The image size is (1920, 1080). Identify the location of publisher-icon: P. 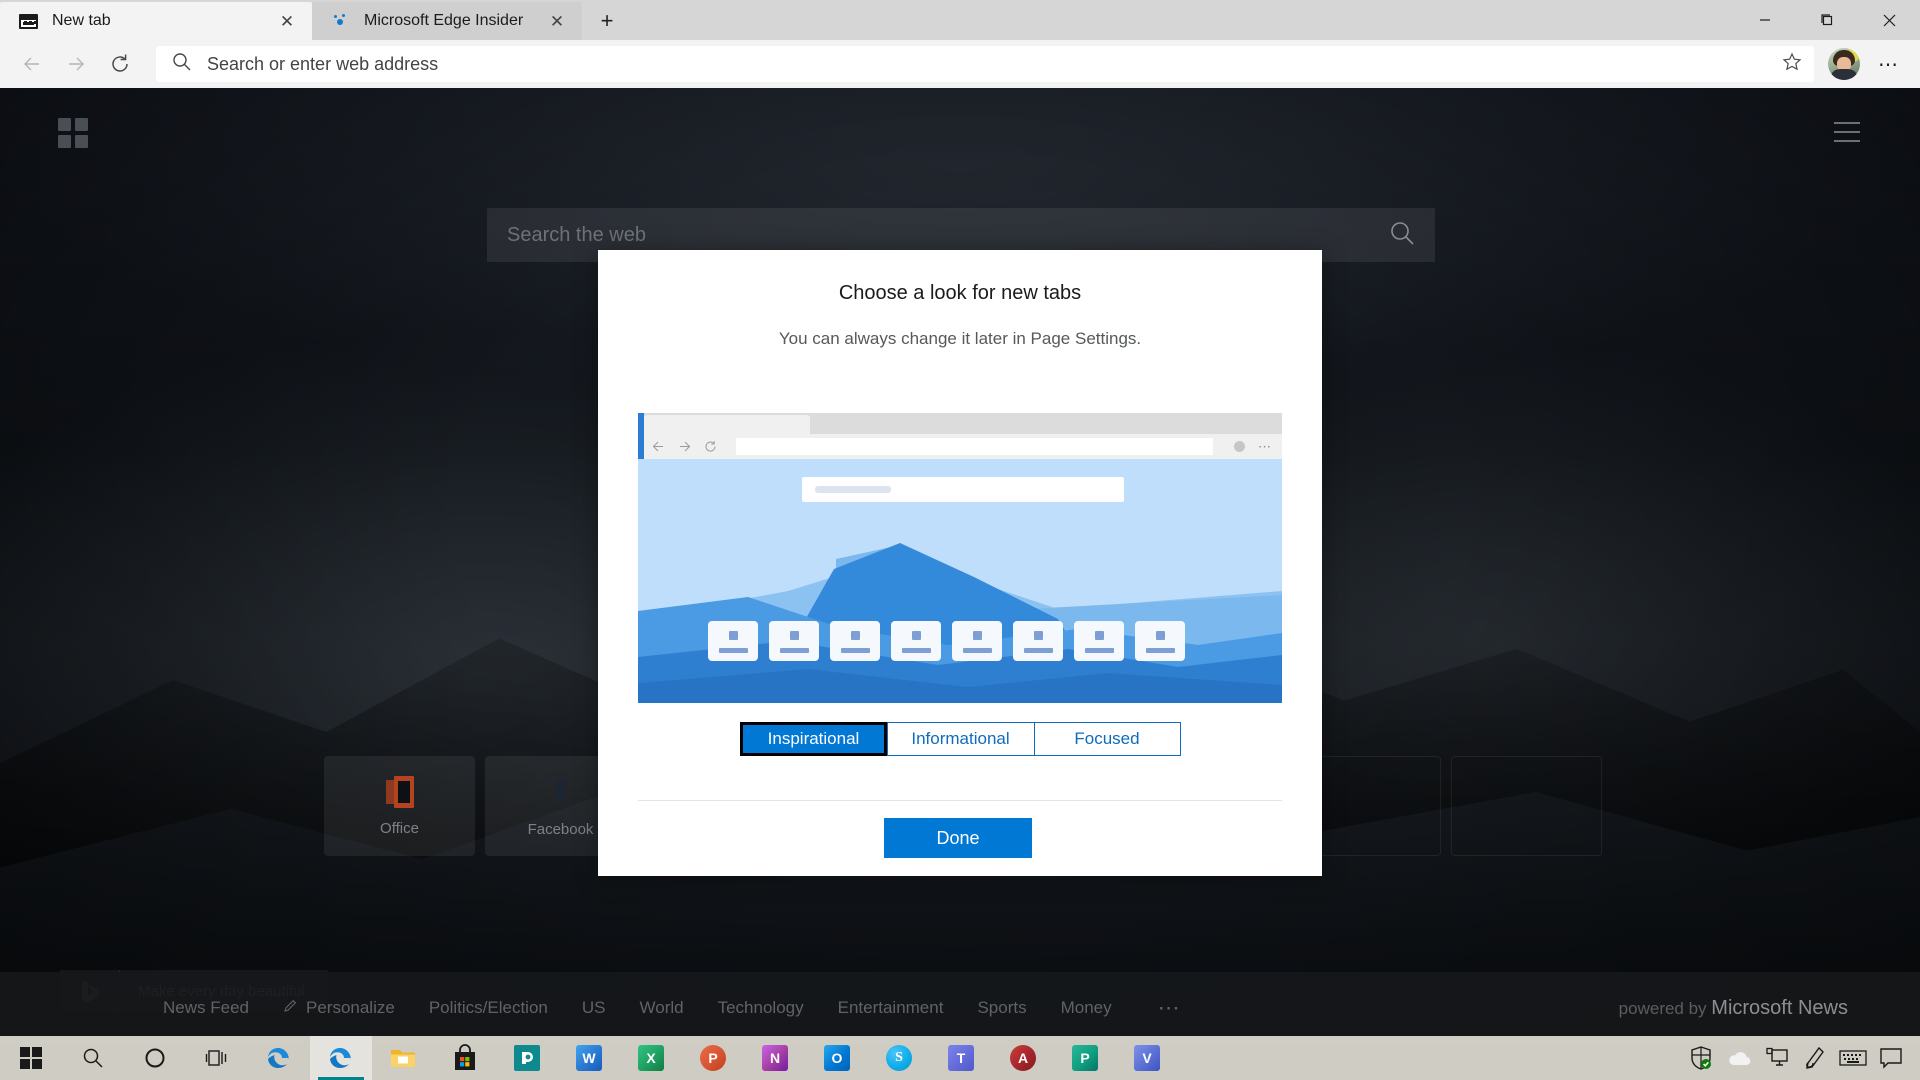
(1085, 1058).